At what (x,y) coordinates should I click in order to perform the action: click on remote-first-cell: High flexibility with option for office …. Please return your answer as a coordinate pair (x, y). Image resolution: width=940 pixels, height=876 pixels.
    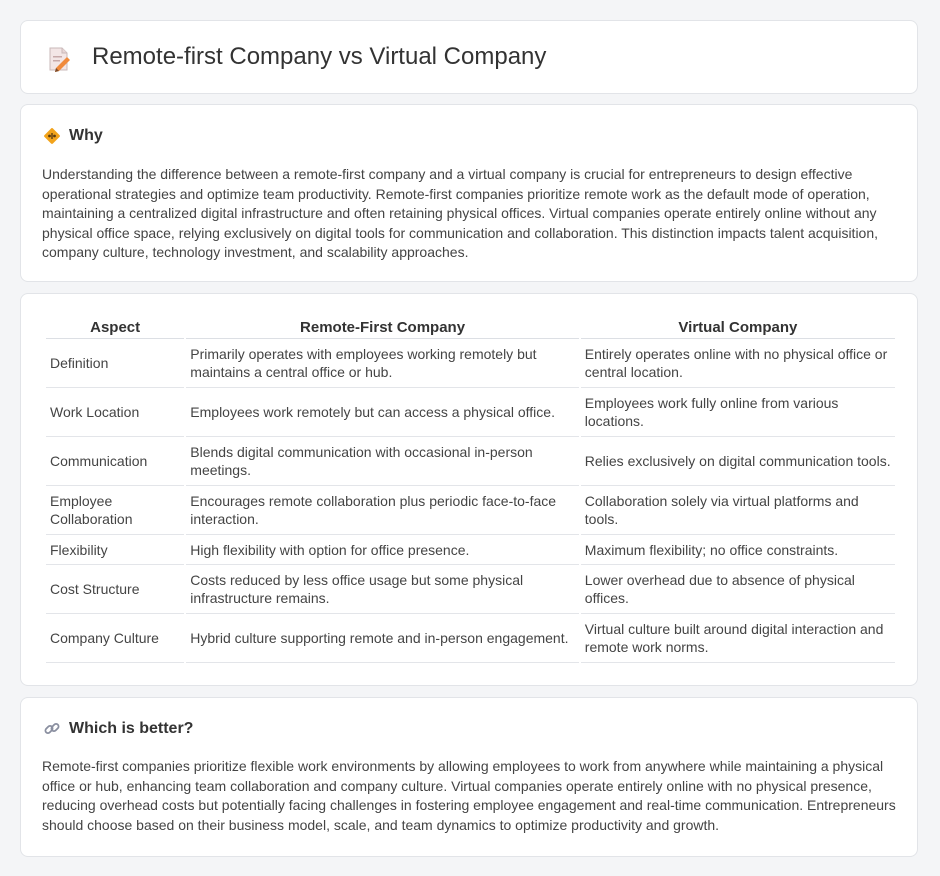
    Looking at the image, I should click on (382, 550).